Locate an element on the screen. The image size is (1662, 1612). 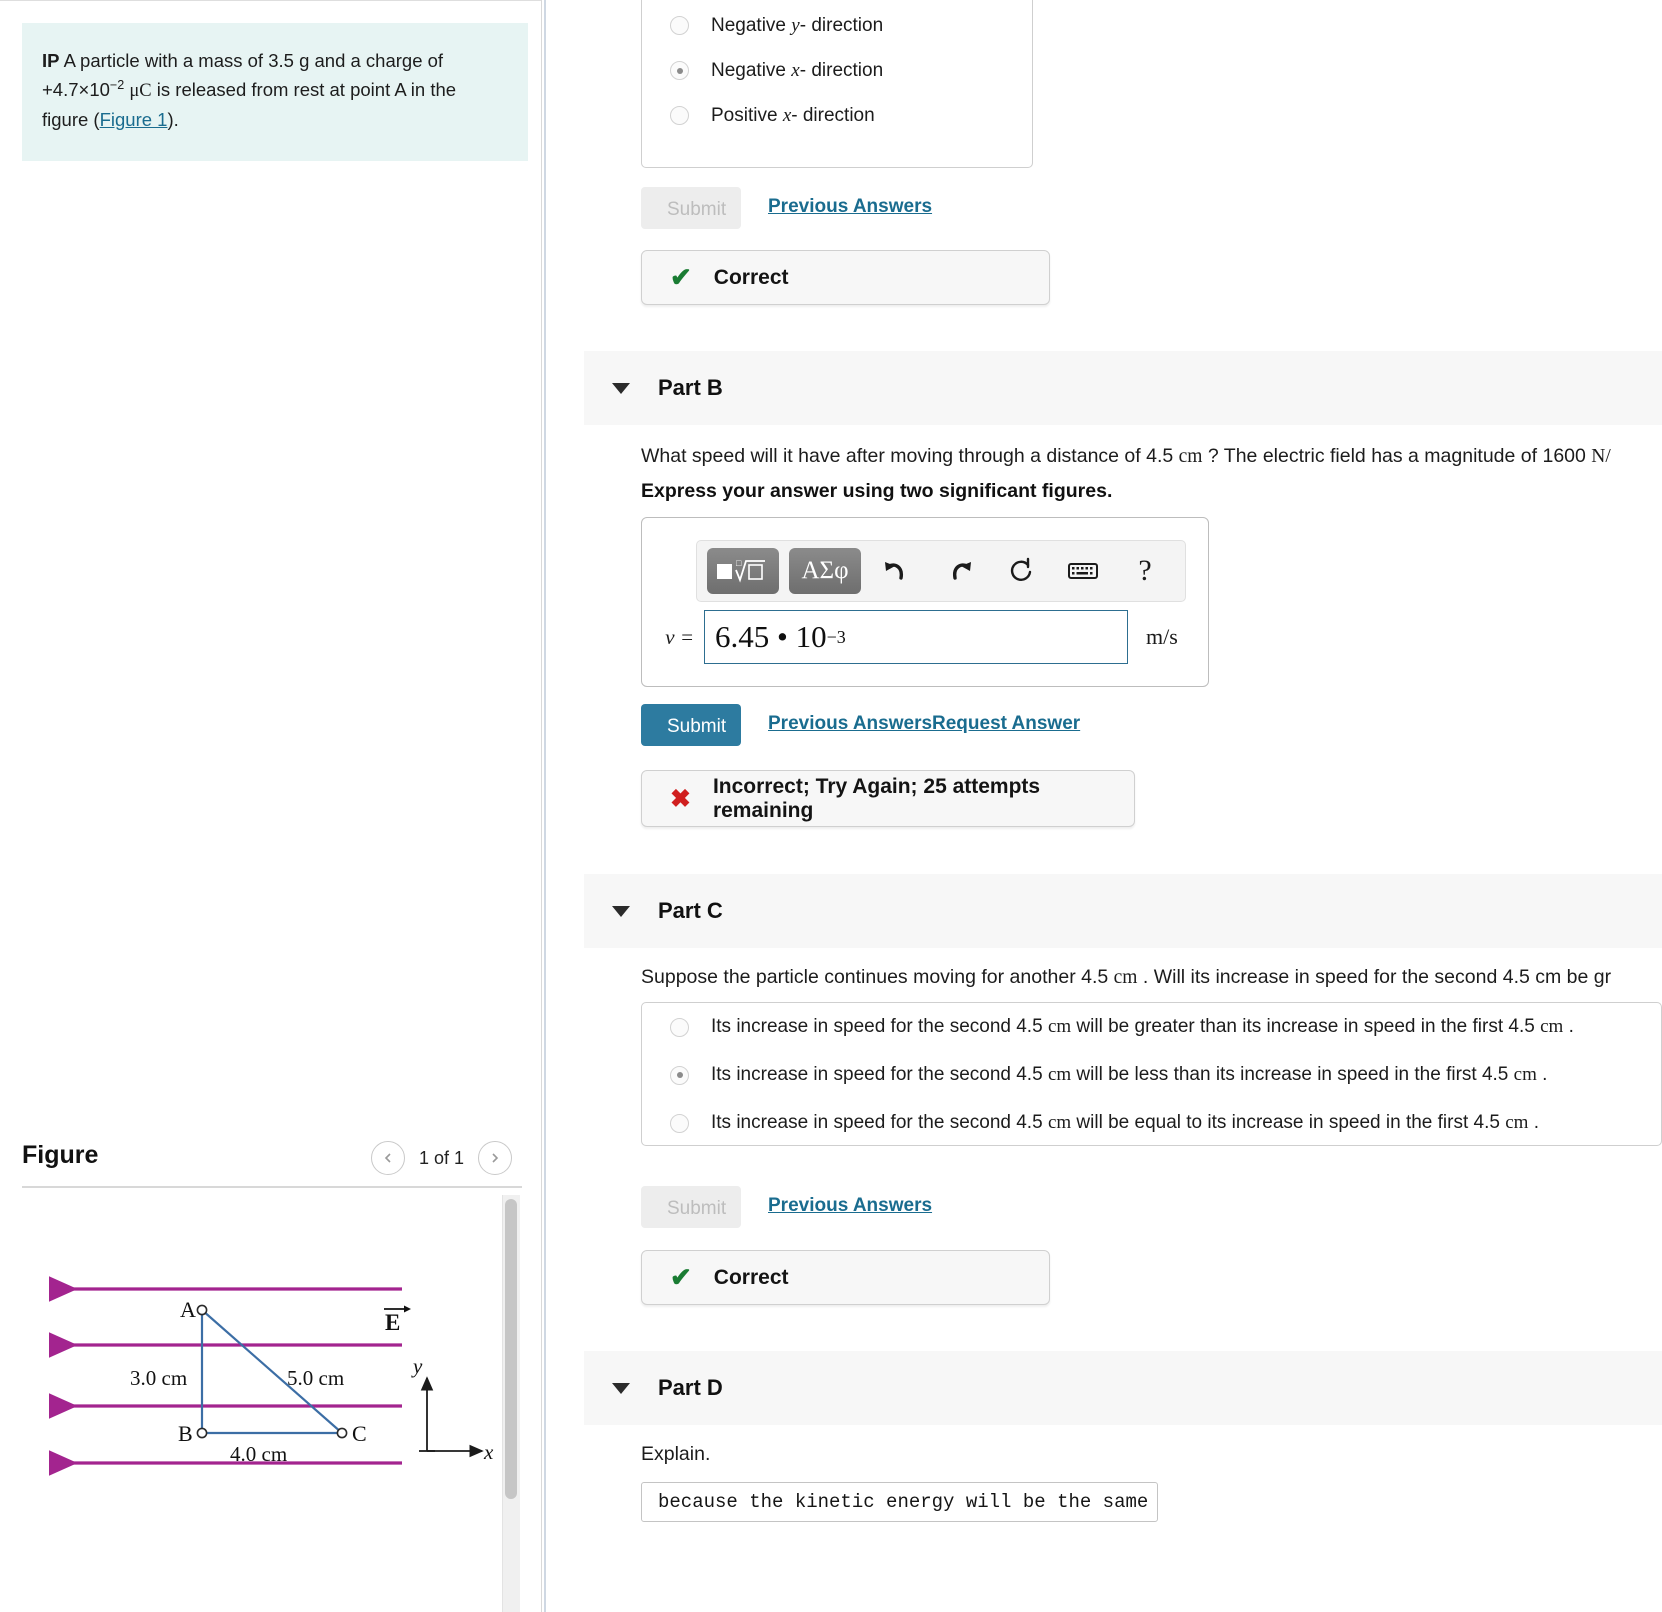
part-d-header: Part D is located at coordinates (1123, 1388).